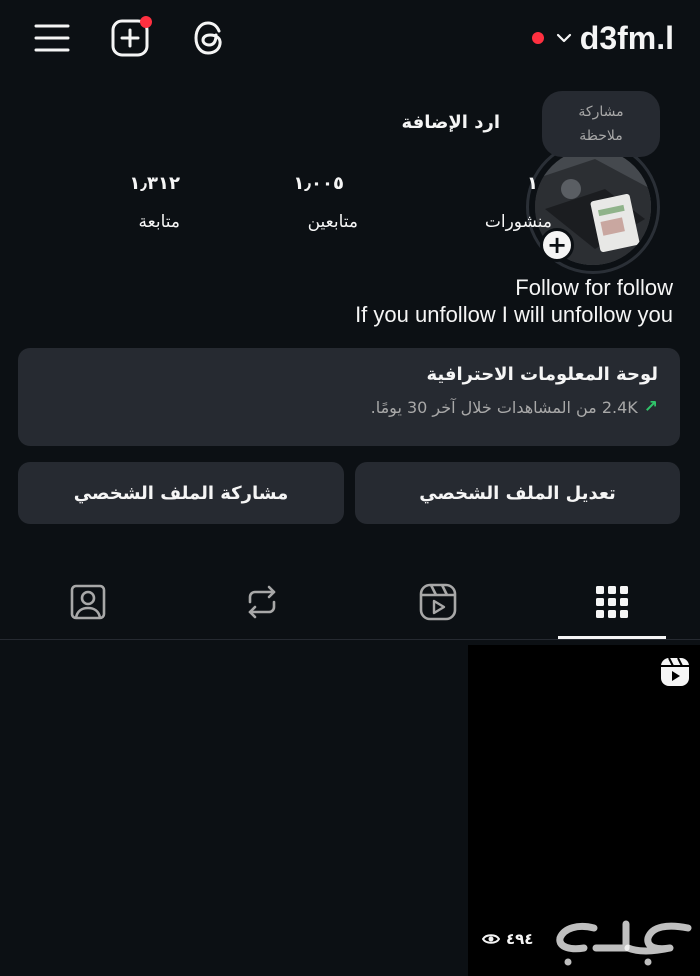 The width and height of the screenshot is (700, 976). What do you see at coordinates (517, 493) in the screenshot?
I see `edit-profile-button: تعديل الملف الشخصي` at bounding box center [517, 493].